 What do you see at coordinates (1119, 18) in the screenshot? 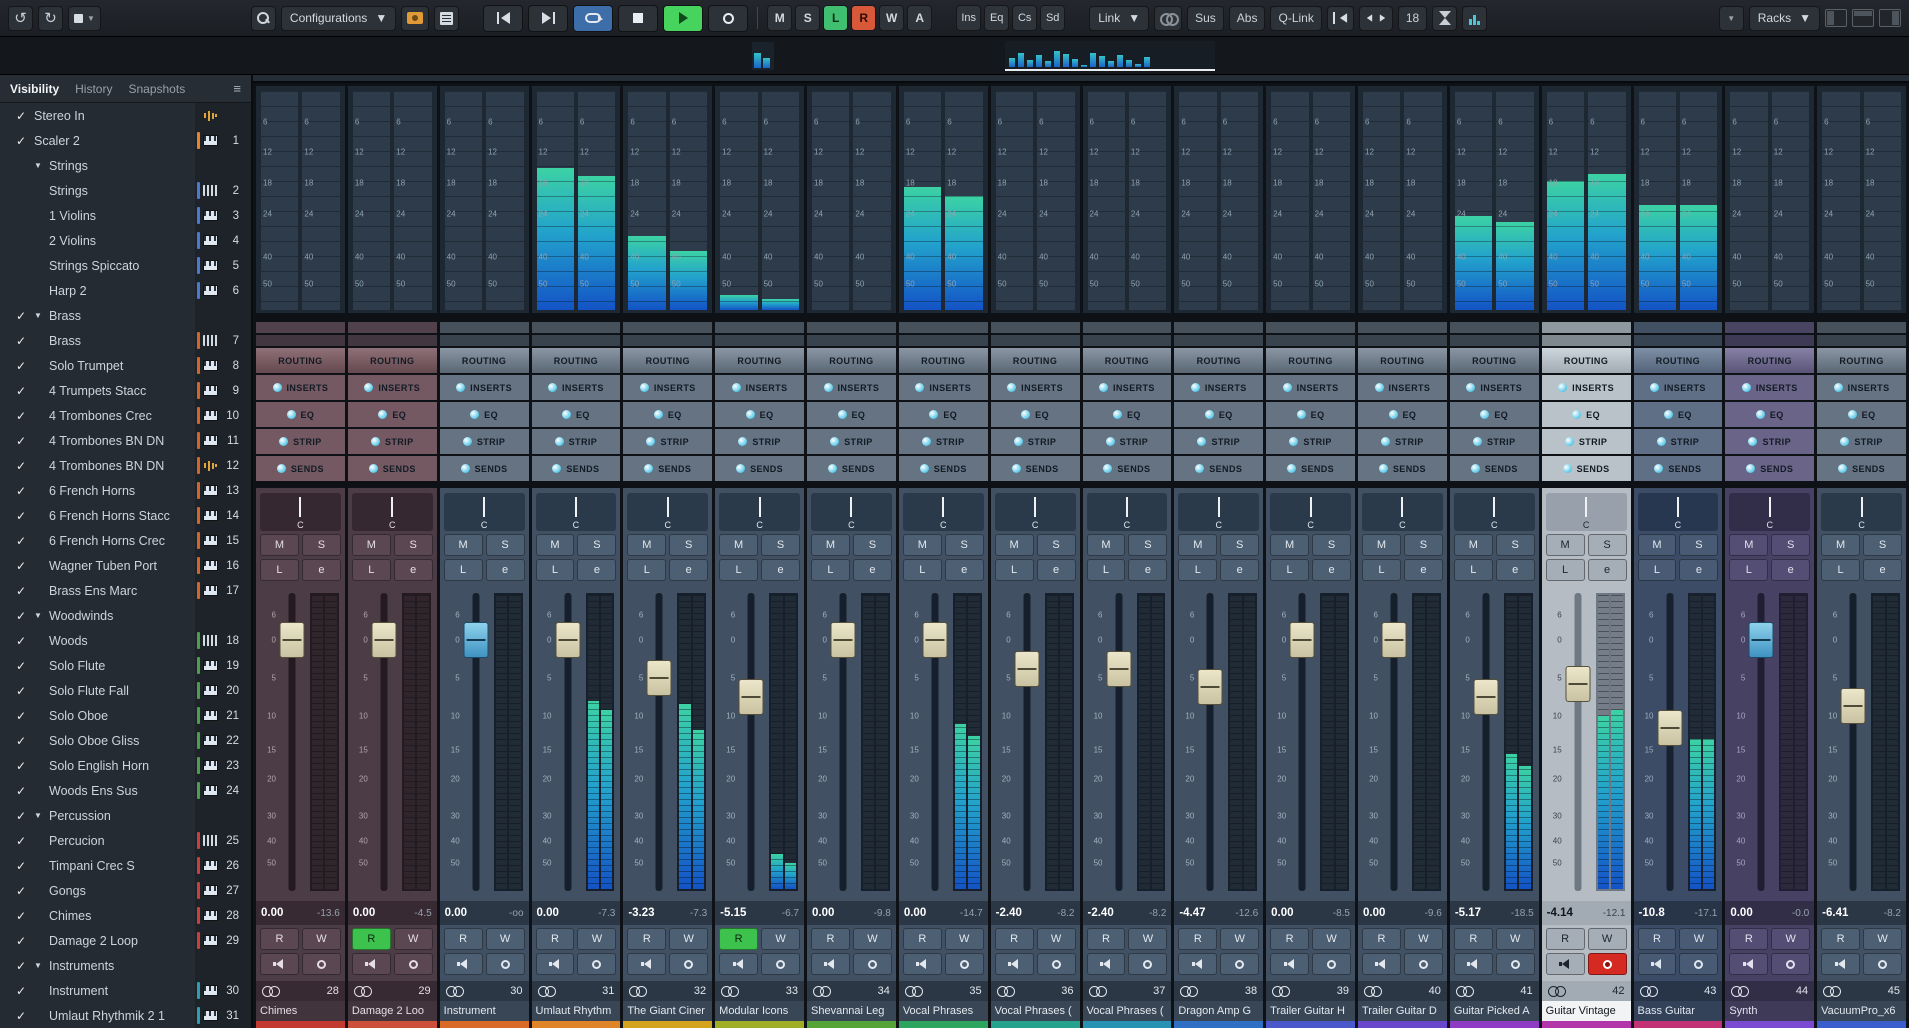
I see `link-select: Link ▼` at bounding box center [1119, 18].